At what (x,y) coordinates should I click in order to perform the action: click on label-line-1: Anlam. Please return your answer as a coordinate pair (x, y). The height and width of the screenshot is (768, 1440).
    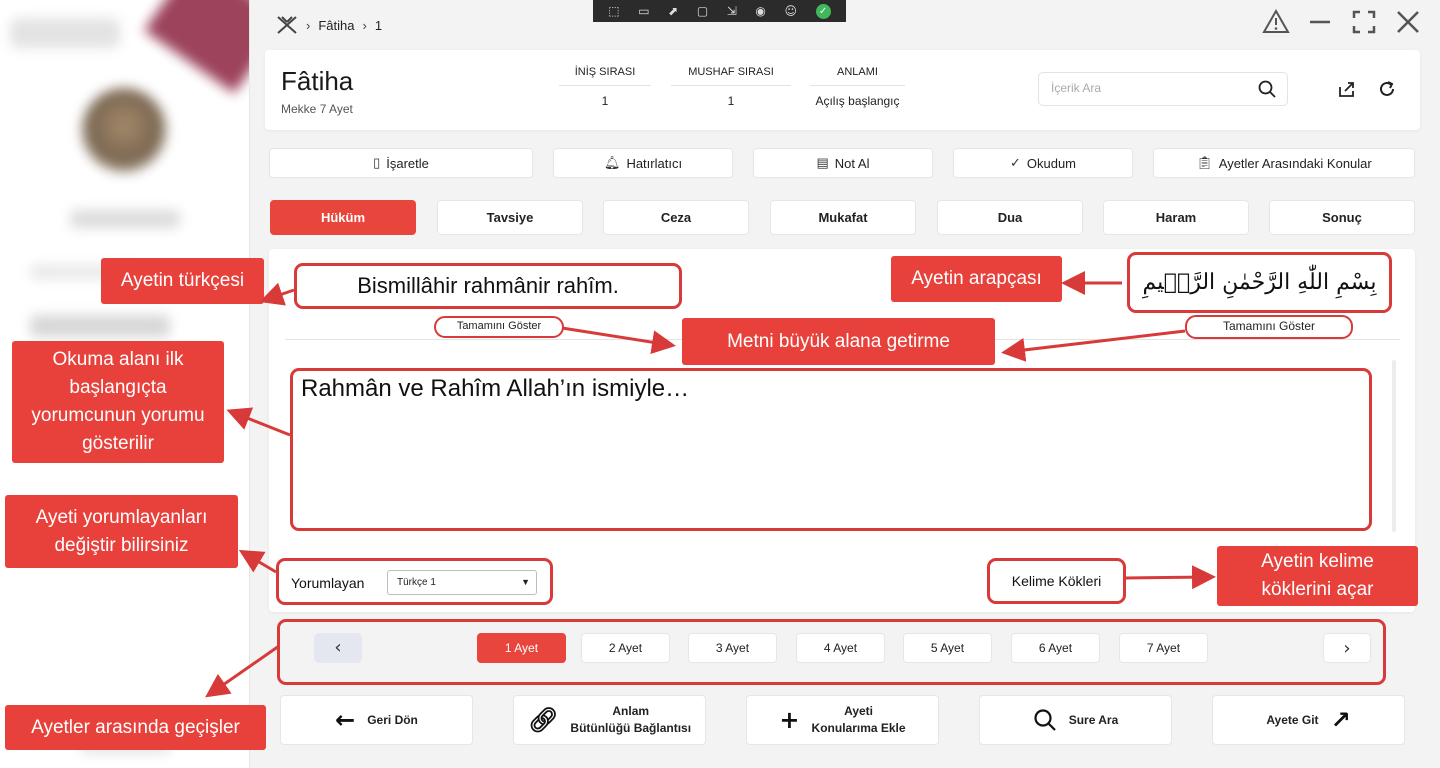
    Looking at the image, I should click on (631, 711).